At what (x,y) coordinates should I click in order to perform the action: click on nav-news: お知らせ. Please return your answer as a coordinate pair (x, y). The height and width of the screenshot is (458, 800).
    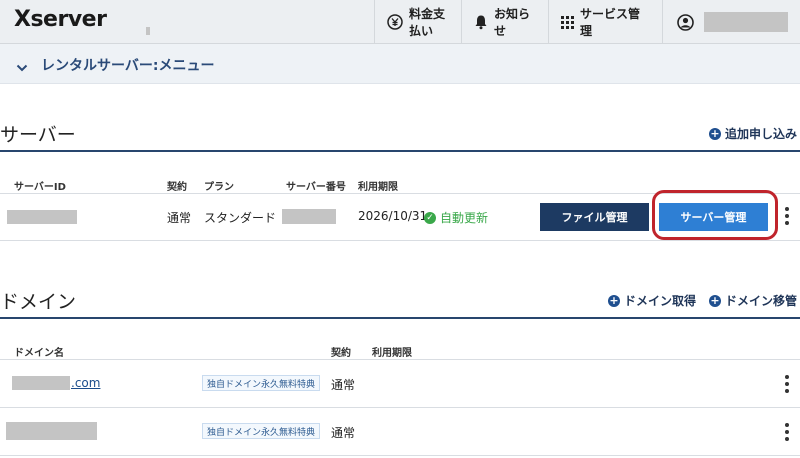
    Looking at the image, I should click on (504, 22).